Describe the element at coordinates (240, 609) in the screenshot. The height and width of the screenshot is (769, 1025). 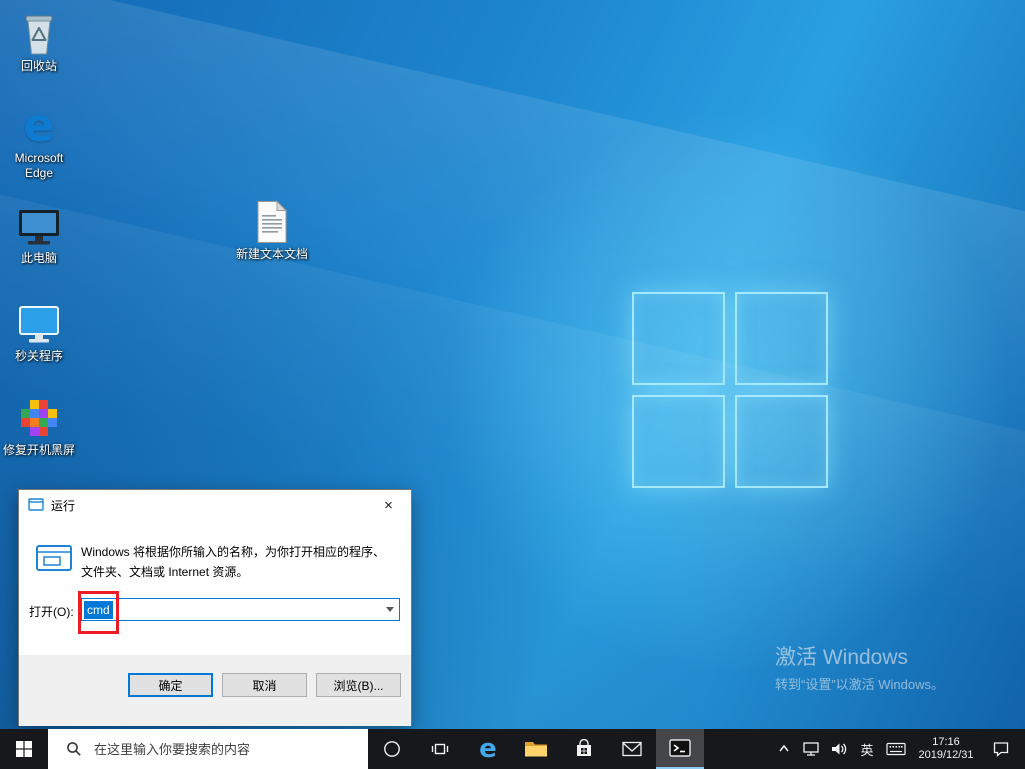
I see `run-open-combobox: cmd` at that location.